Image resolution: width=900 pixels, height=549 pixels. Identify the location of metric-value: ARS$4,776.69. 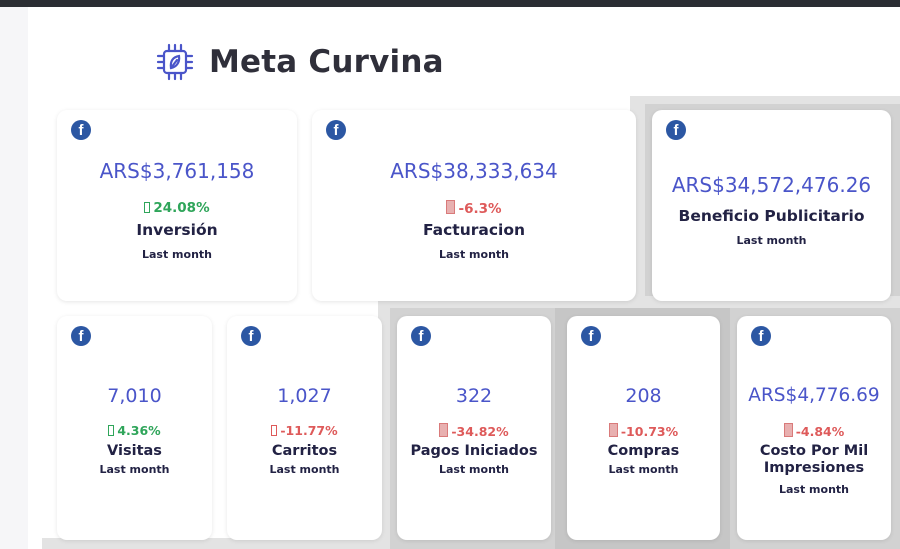
(814, 395).